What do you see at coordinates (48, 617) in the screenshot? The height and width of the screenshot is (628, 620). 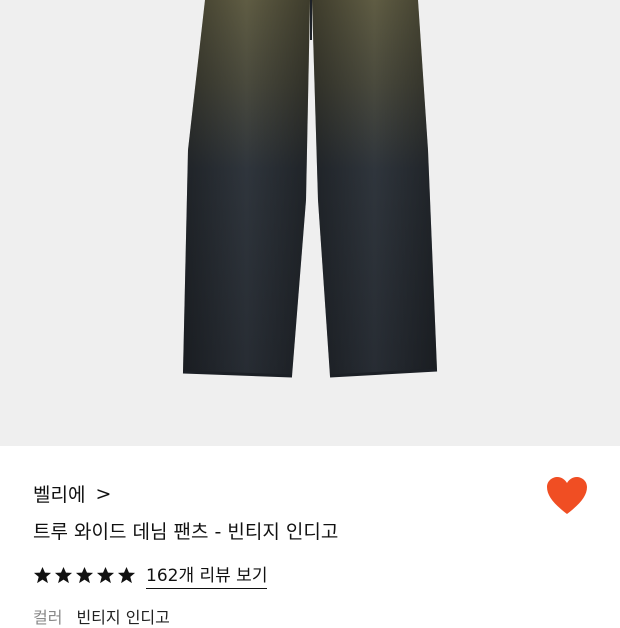 I see `color-label: 컬러` at bounding box center [48, 617].